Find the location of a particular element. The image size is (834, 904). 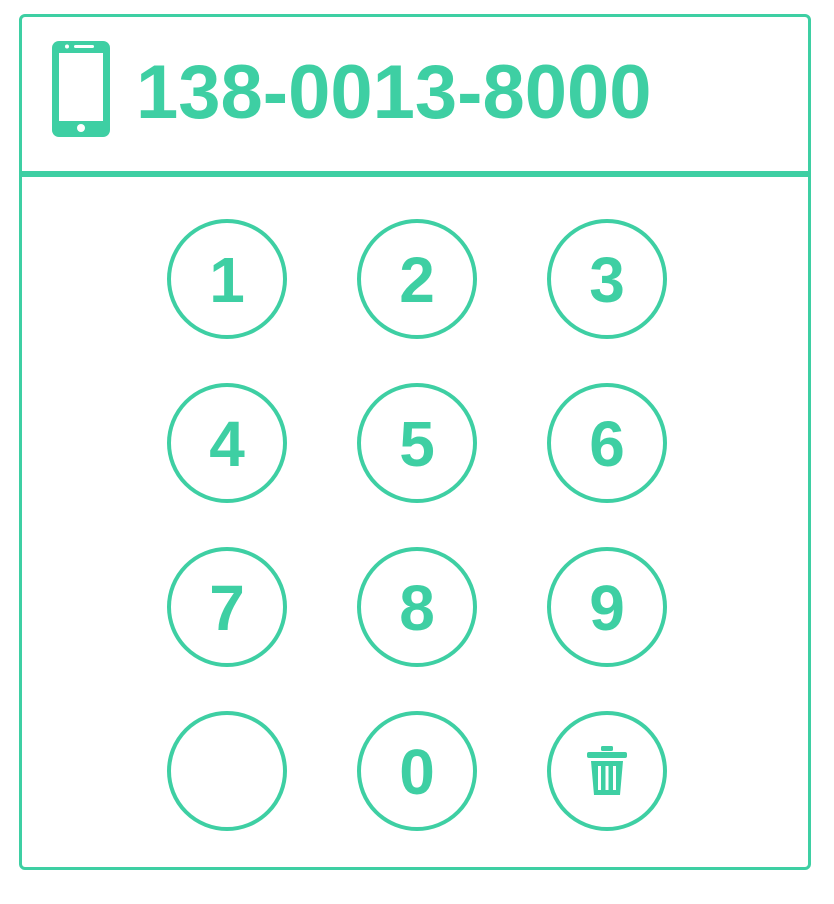

key-8: 8 is located at coordinates (417, 607).